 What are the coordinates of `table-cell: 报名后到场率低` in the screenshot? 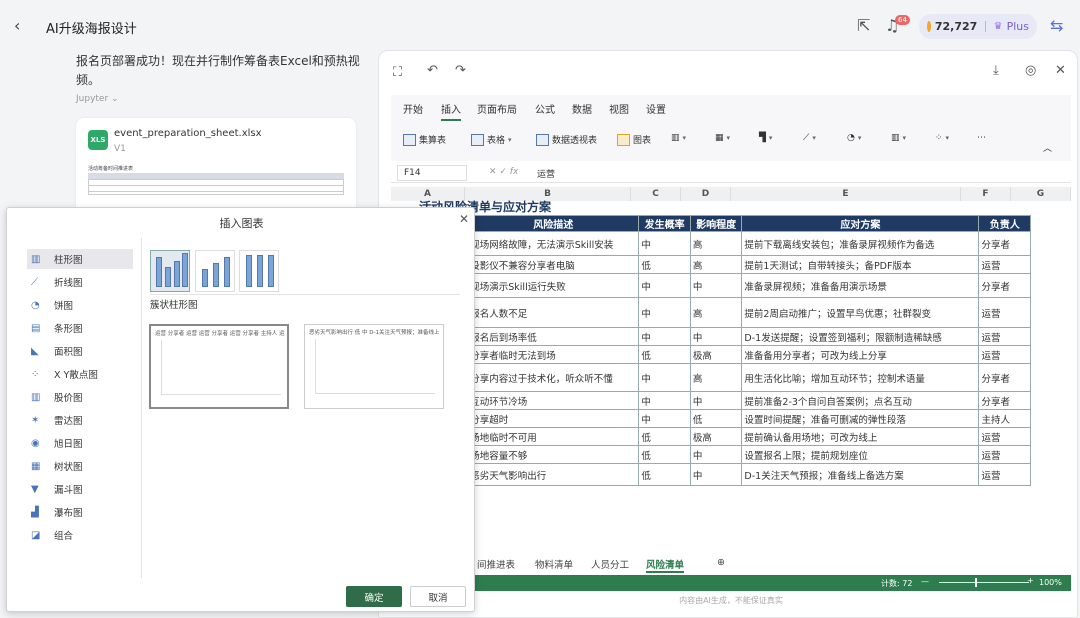 It's located at (553, 336).